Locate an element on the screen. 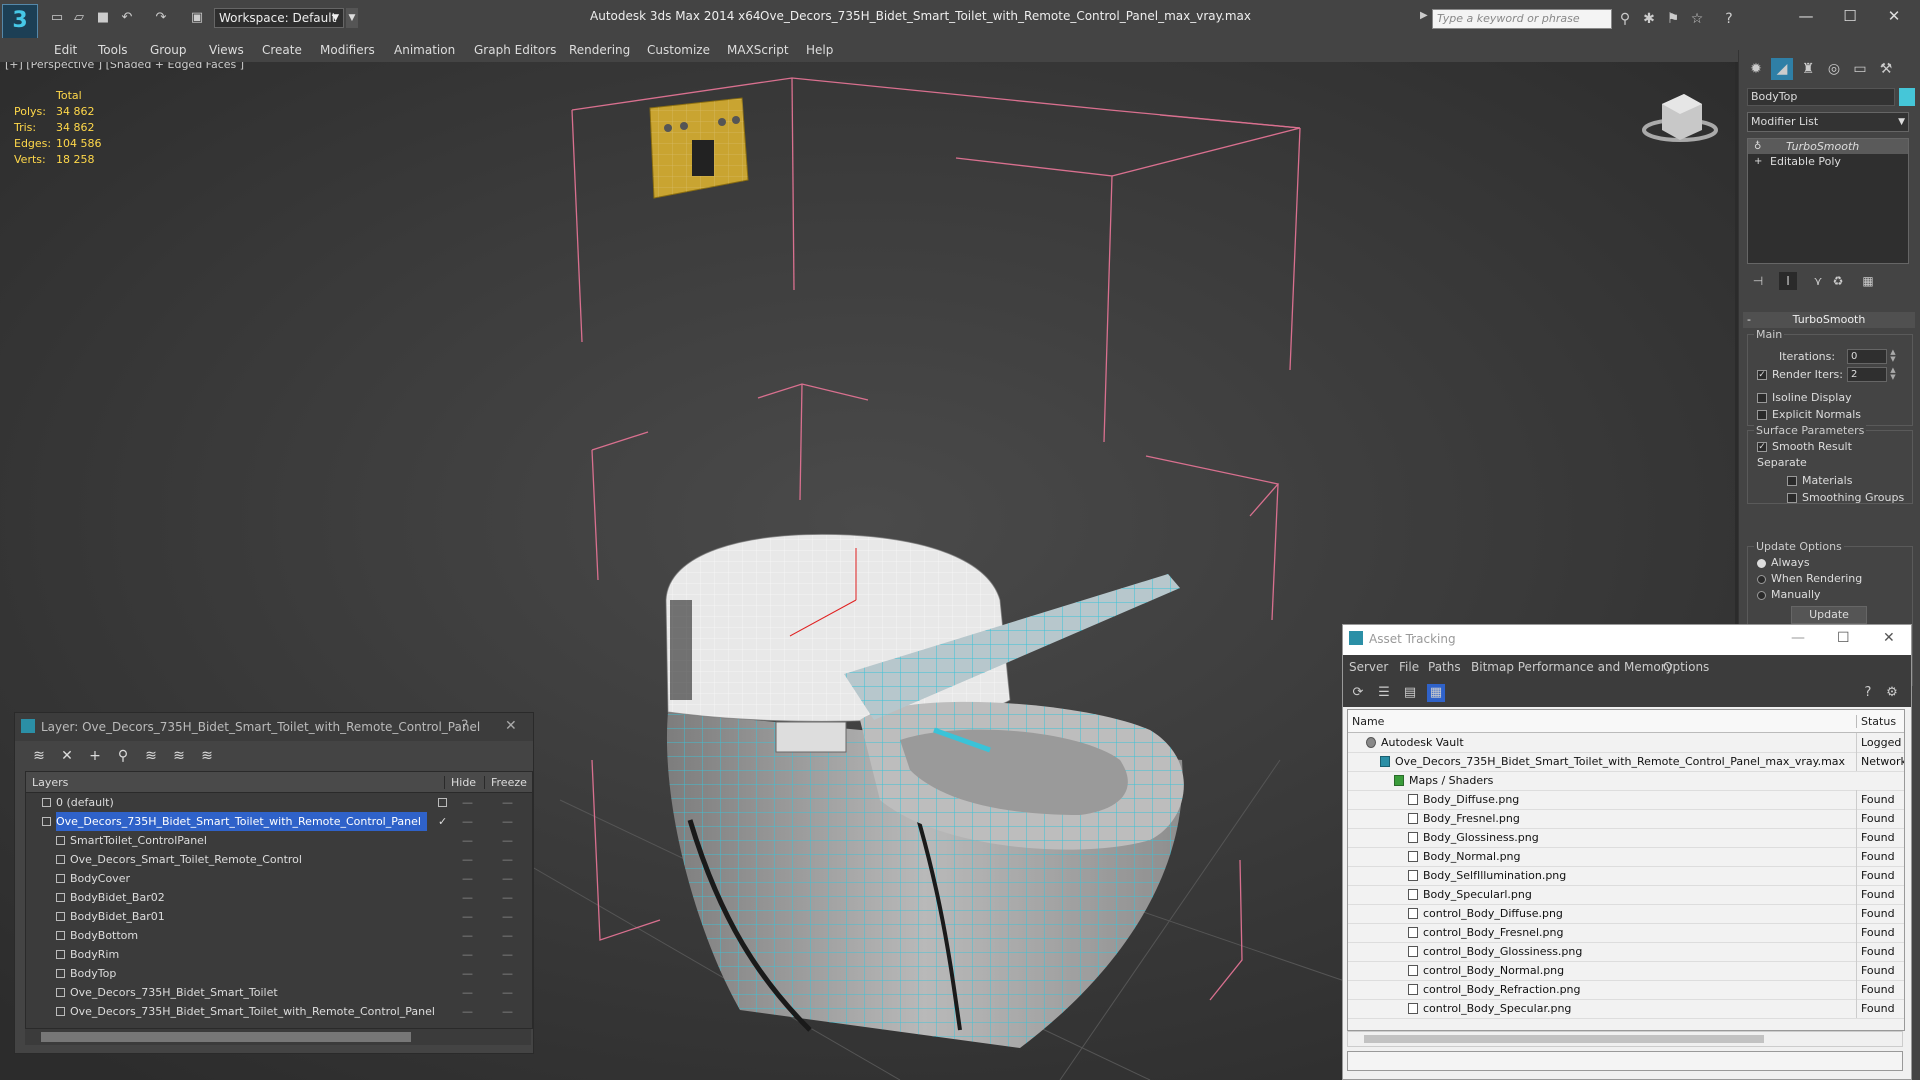  update-always-row: Always is located at coordinates (1783, 562).